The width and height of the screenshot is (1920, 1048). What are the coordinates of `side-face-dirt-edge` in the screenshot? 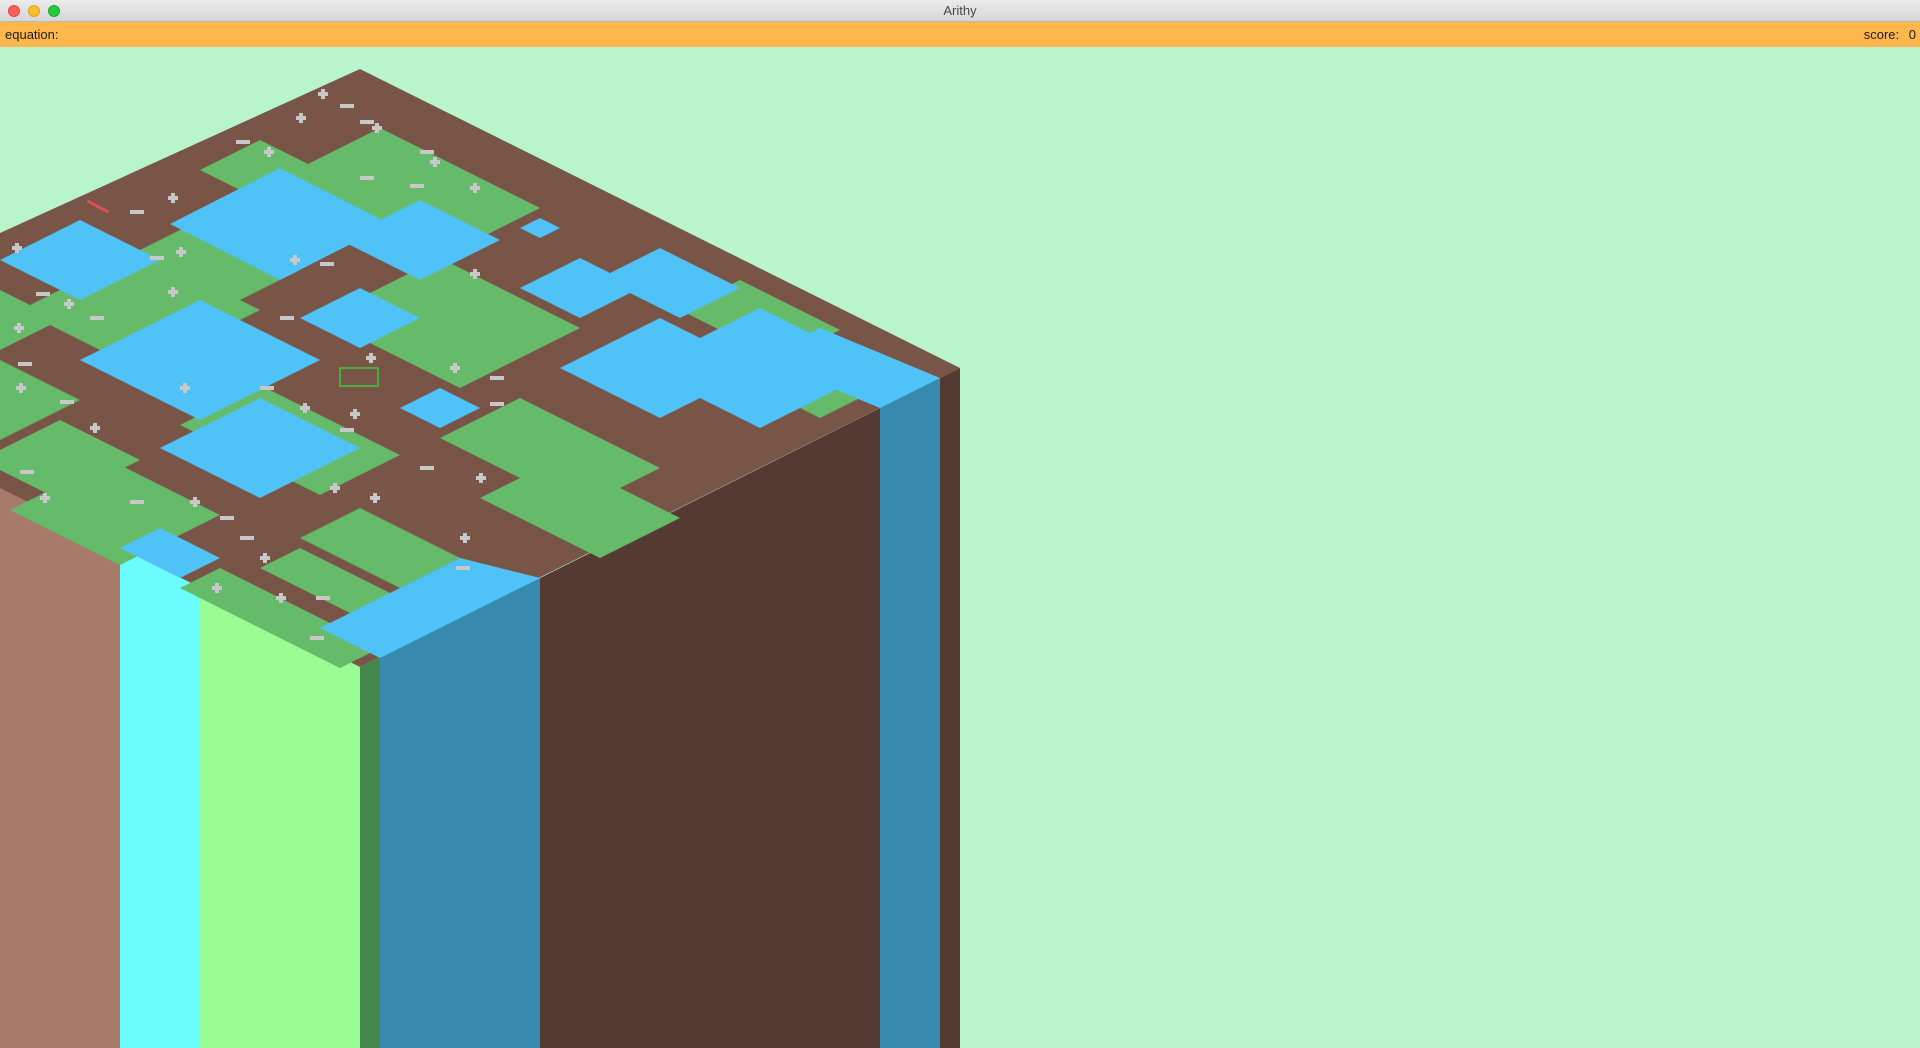 It's located at (950, 708).